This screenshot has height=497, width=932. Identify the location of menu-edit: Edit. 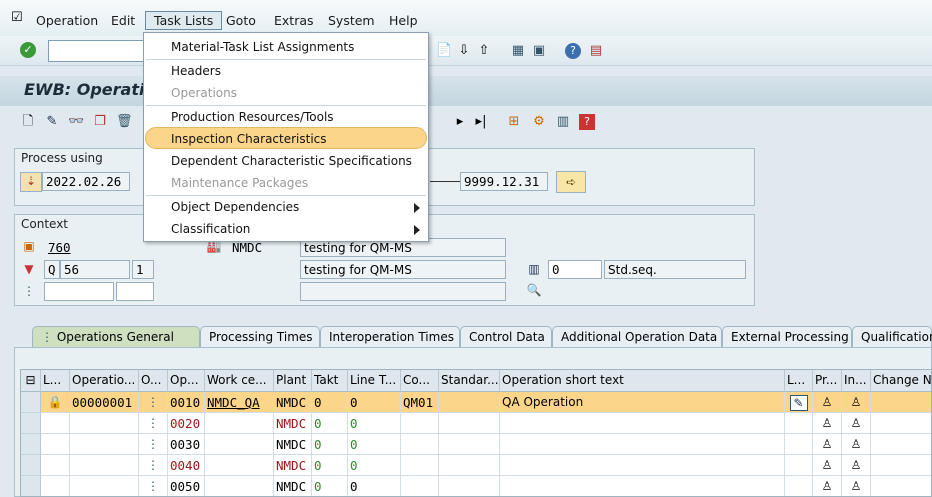
(123, 20).